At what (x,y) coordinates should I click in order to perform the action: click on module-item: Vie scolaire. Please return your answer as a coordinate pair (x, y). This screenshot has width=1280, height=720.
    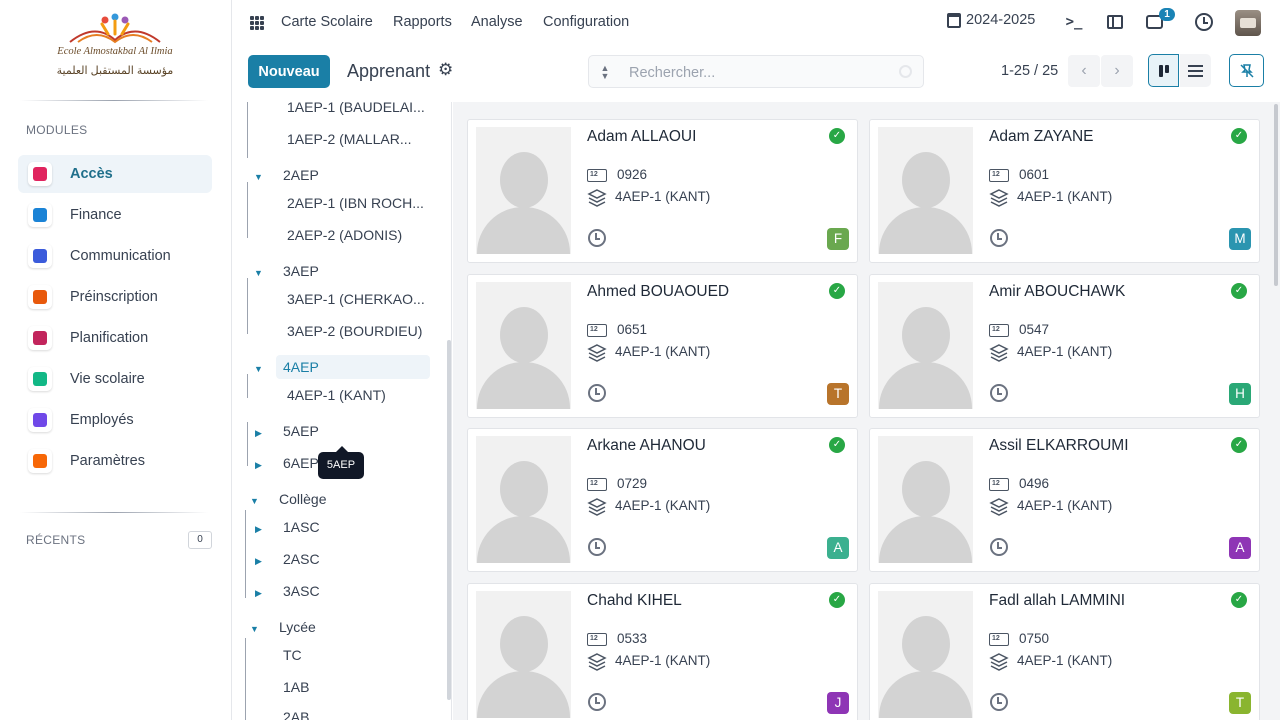
    Looking at the image, I should click on (115, 379).